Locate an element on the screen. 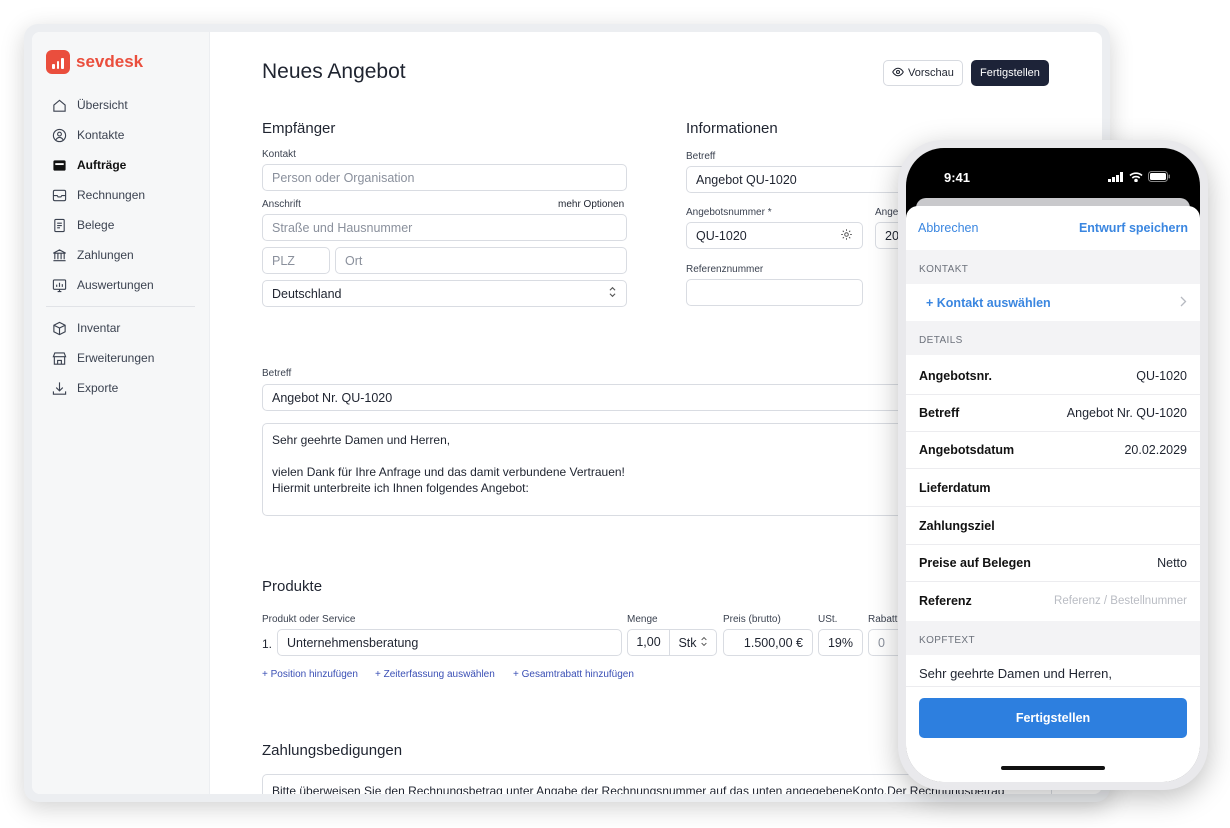  select-contact-row: + Kontakt auswählen is located at coordinates (1053, 302).